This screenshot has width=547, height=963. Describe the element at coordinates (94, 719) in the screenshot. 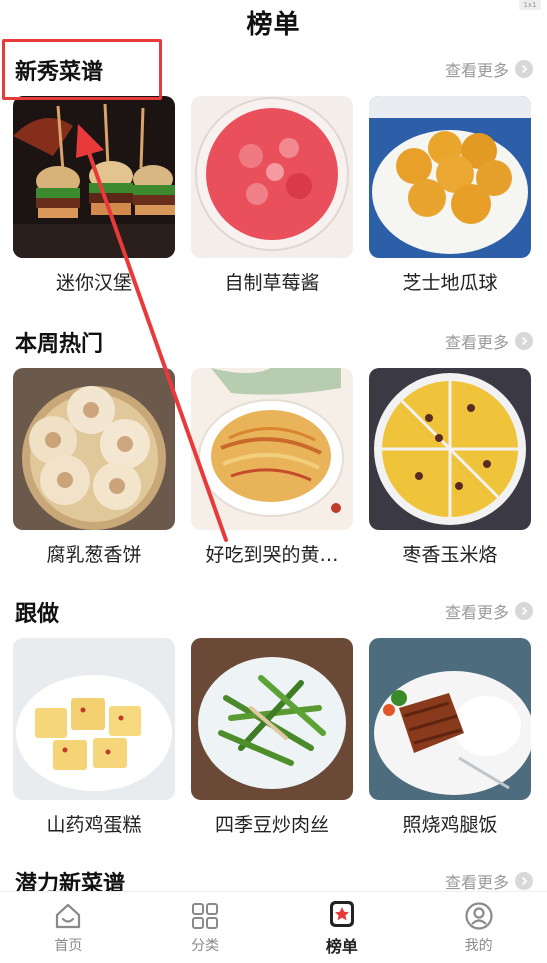

I see `yam-cake-photo` at that location.